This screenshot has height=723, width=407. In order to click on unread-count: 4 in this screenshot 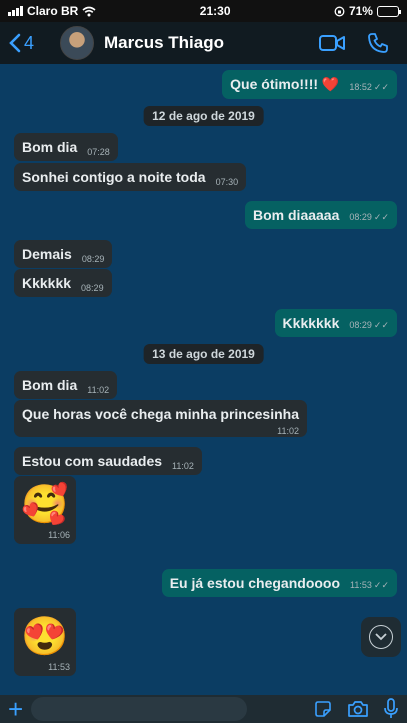, I will do `click(29, 42)`.